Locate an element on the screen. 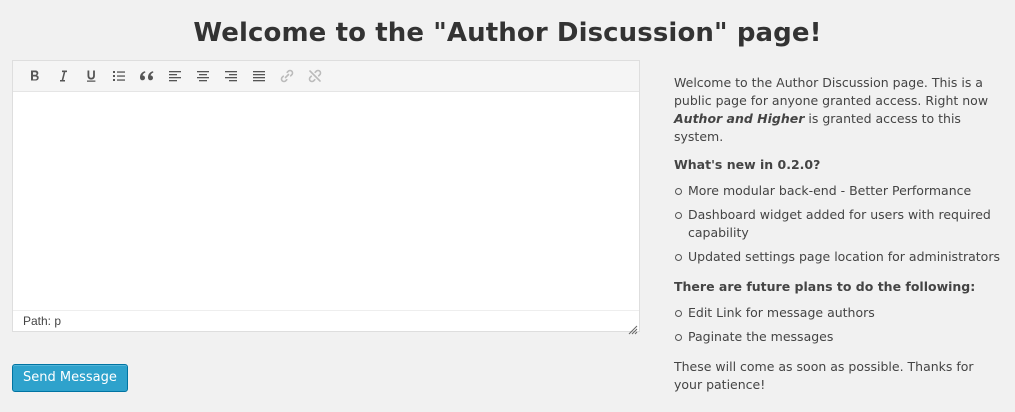  remove-link-icon is located at coordinates (315, 76).